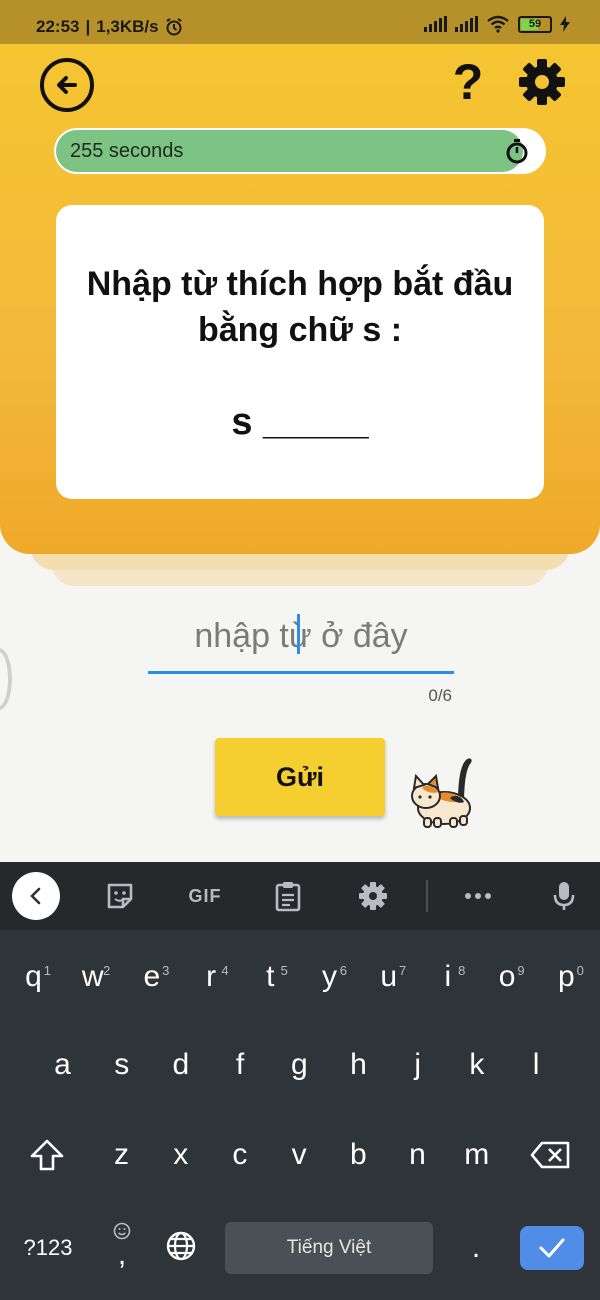 This screenshot has height=1300, width=600. I want to click on key-y: y6, so click(329, 984).